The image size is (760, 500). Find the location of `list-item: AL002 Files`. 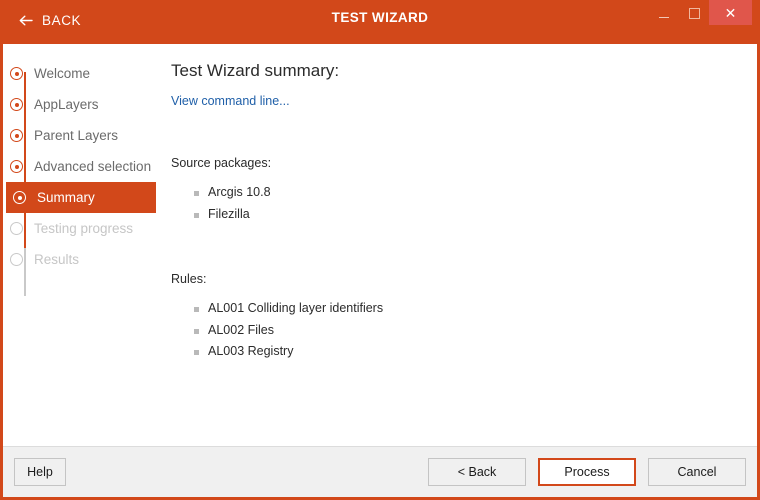

list-item: AL002 Files is located at coordinates (465, 331).